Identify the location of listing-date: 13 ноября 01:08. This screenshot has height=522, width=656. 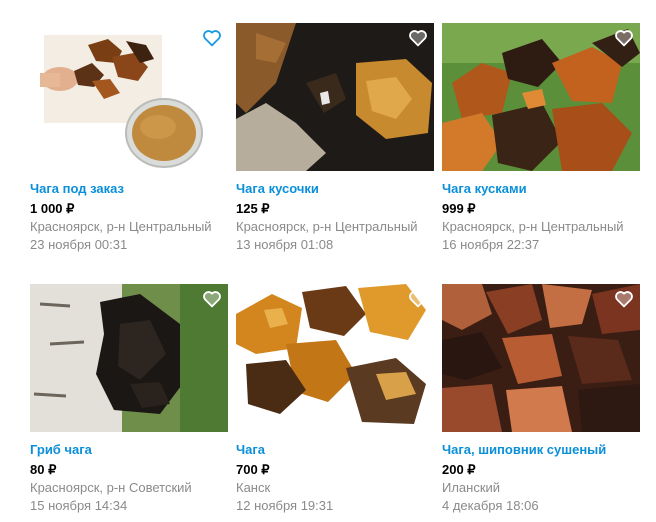
(285, 244).